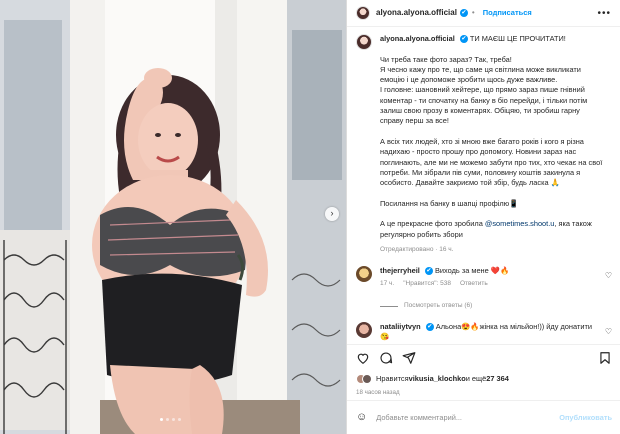  I want to click on liker-avatar, so click(367, 379).